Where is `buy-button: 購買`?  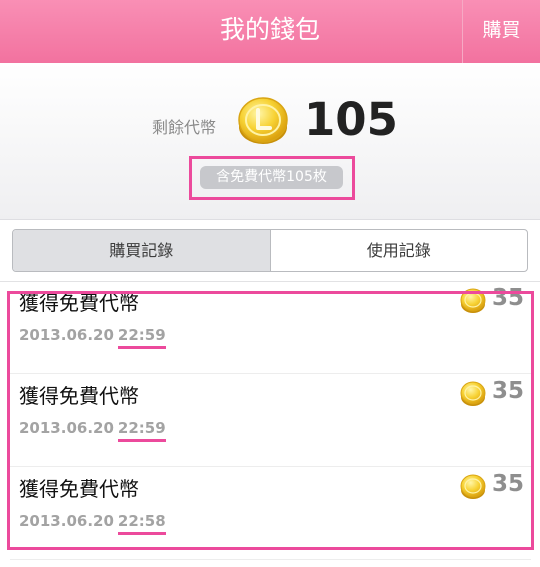 buy-button: 購買 is located at coordinates (501, 31).